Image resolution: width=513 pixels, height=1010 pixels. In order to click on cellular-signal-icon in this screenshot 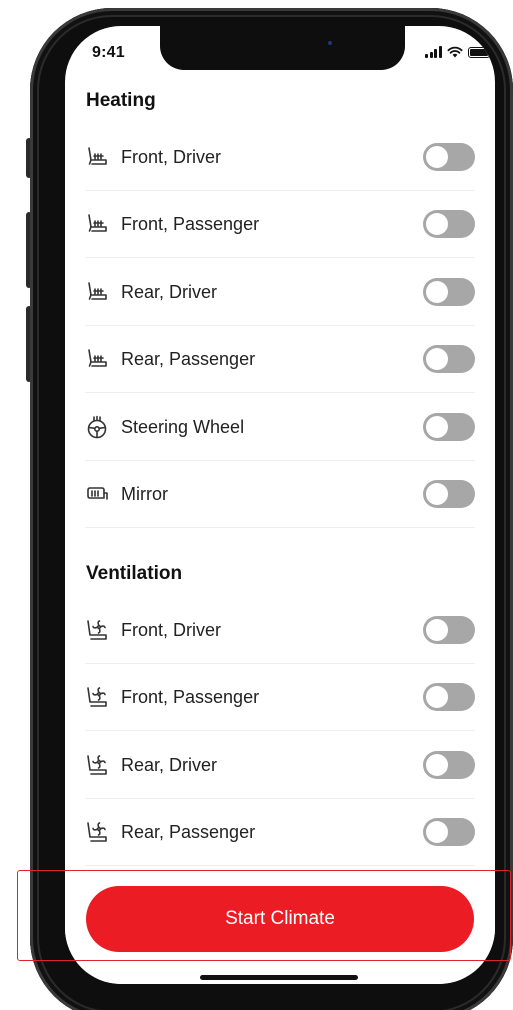, I will do `click(433, 52)`.